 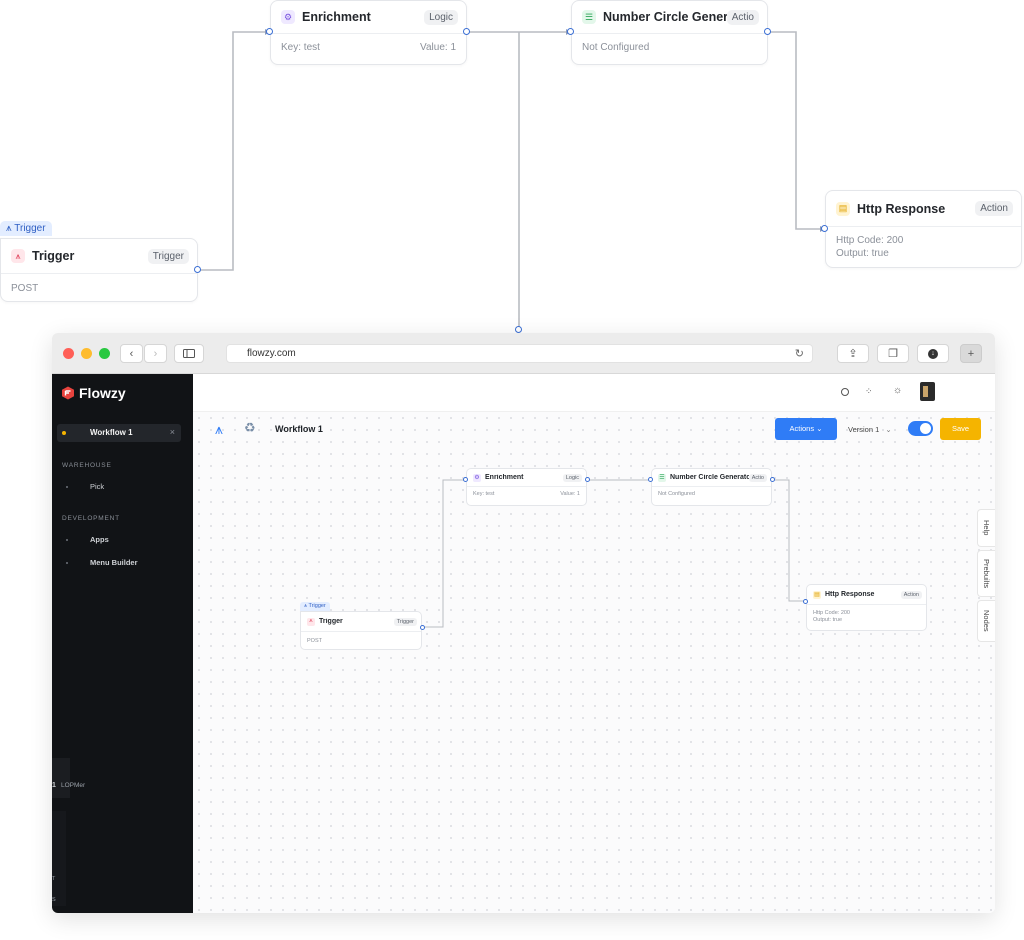 What do you see at coordinates (25, 288) in the screenshot?
I see `node-body: POST` at bounding box center [25, 288].